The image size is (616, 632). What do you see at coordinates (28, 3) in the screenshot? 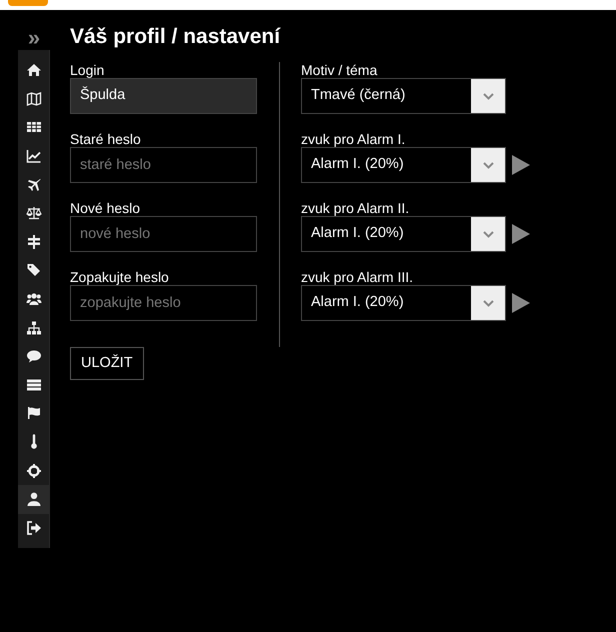
I see `logo-icon` at bounding box center [28, 3].